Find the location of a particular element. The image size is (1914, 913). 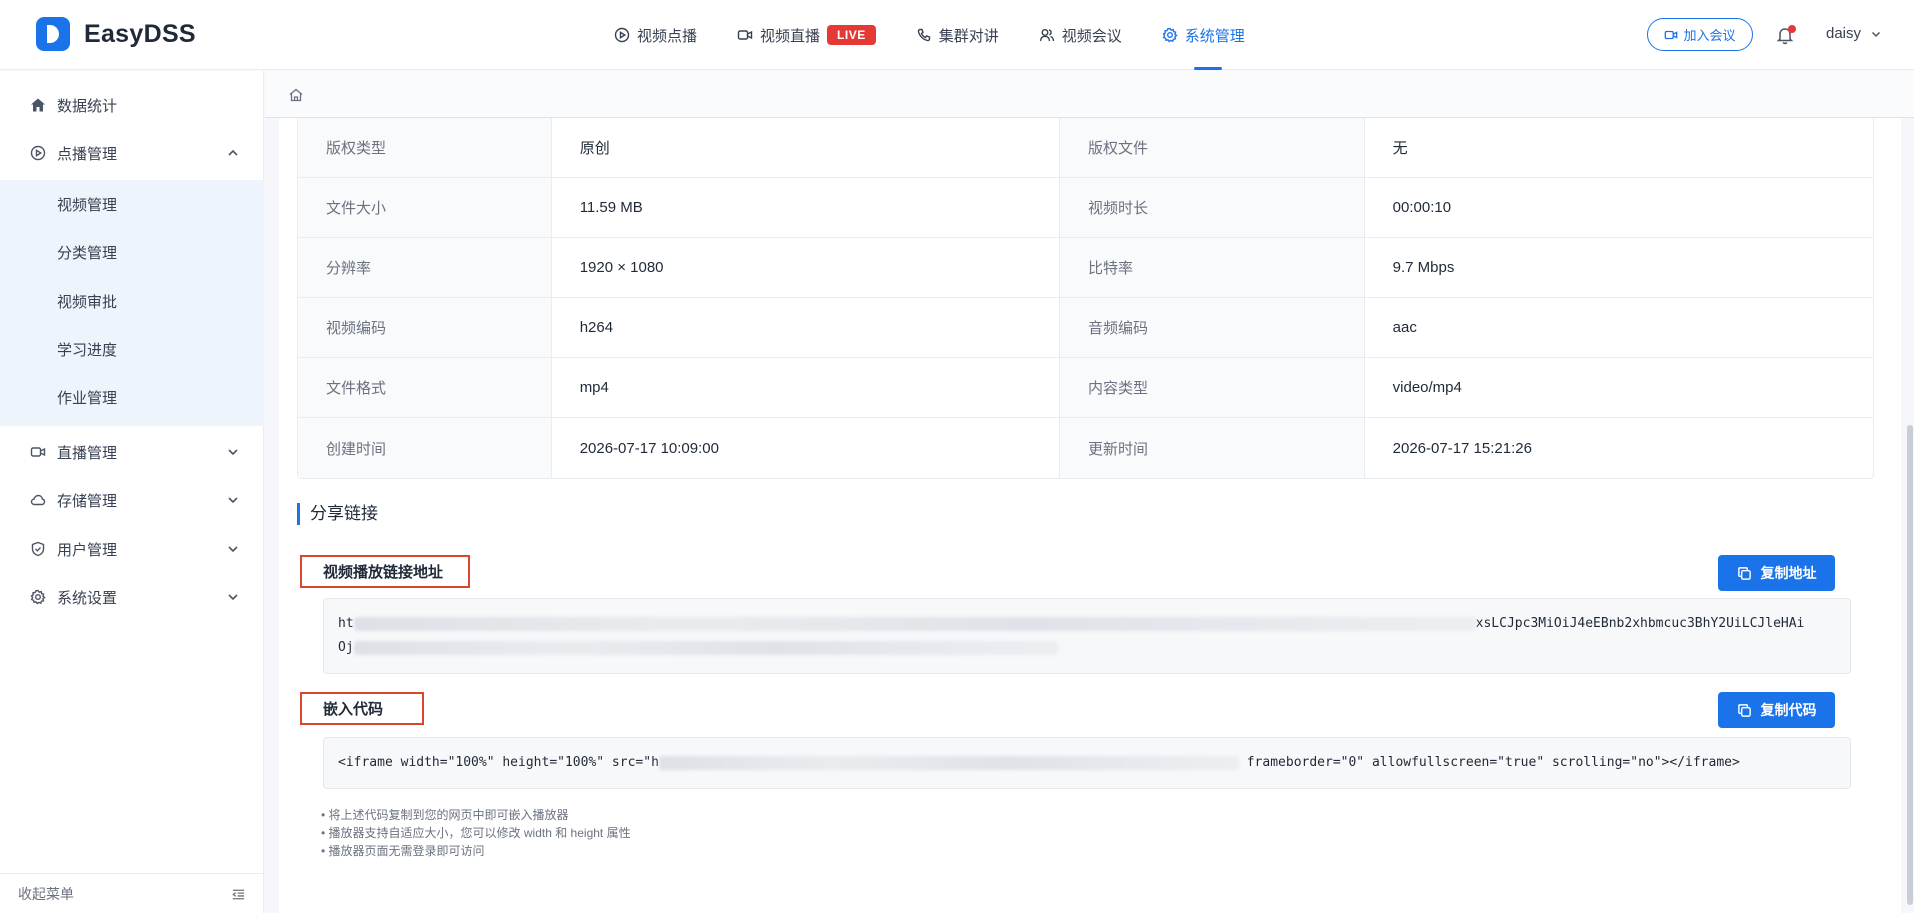

scrollbar-thumb is located at coordinates (1910, 665).